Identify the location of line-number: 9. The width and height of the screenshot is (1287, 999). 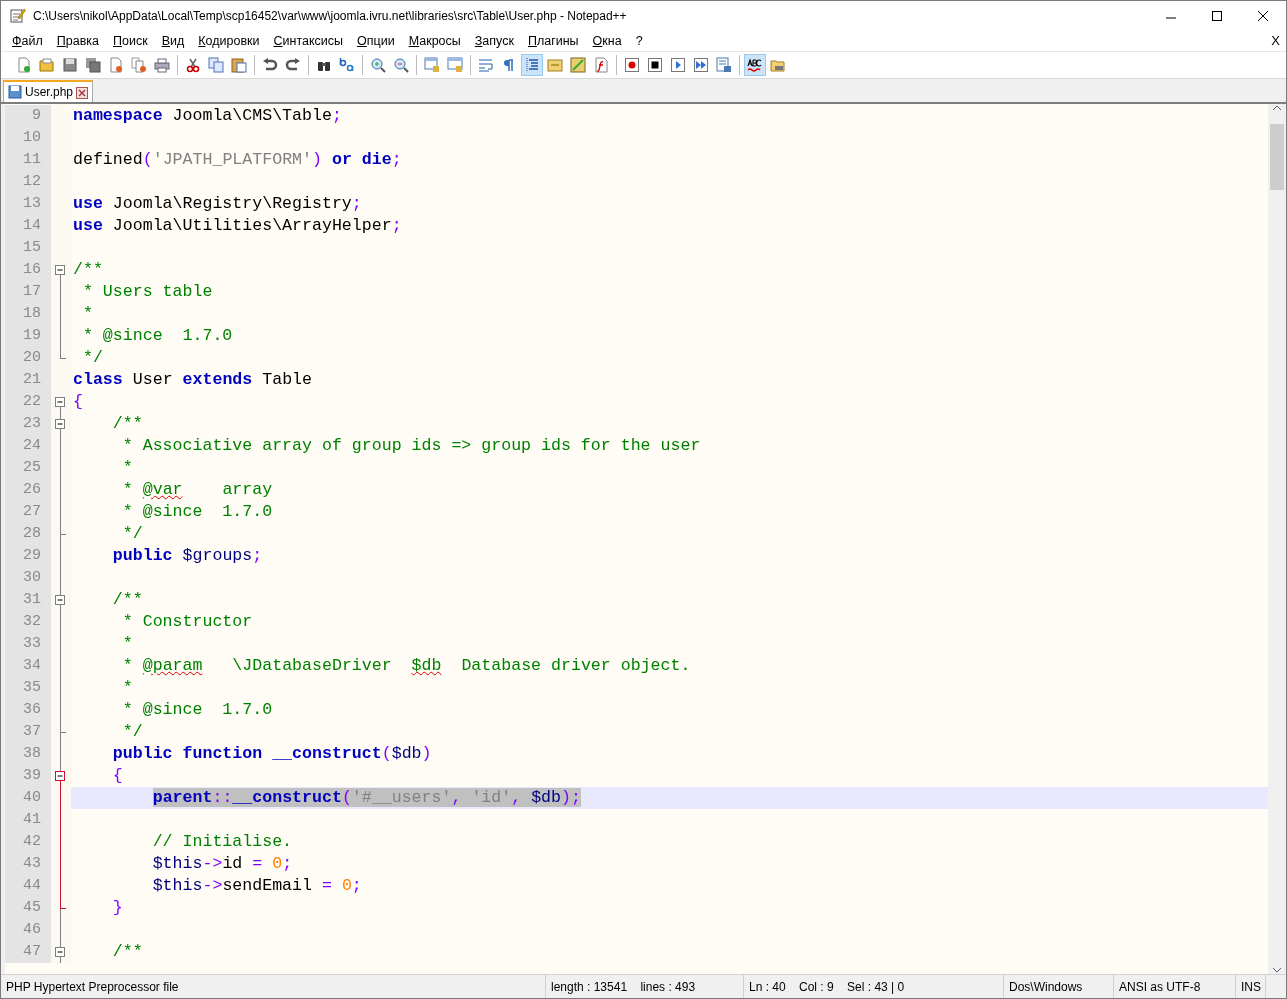
(28, 116).